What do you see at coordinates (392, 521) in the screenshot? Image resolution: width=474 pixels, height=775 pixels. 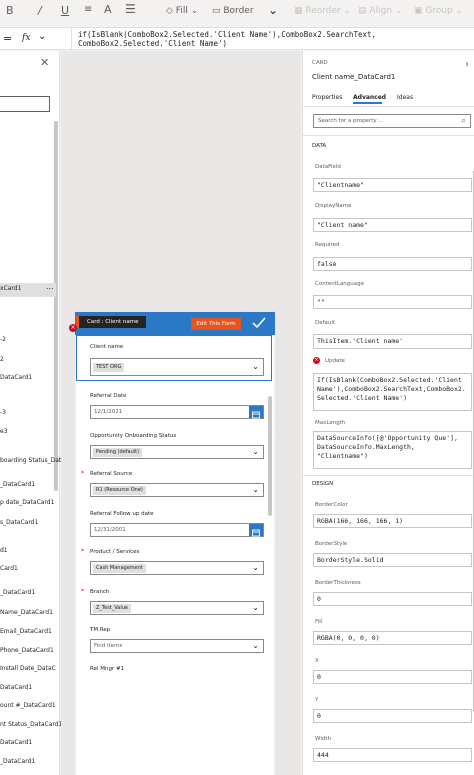 I see `property-value-input: RGBA(166, 166, 166, 1)` at bounding box center [392, 521].